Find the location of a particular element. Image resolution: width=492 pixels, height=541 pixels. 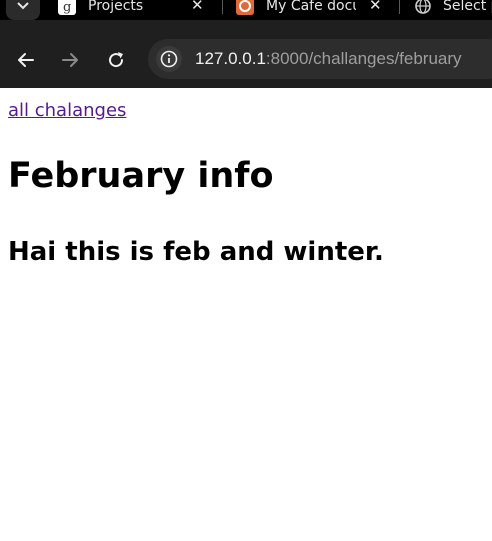

chevron-down-icon is located at coordinates (23, 6).